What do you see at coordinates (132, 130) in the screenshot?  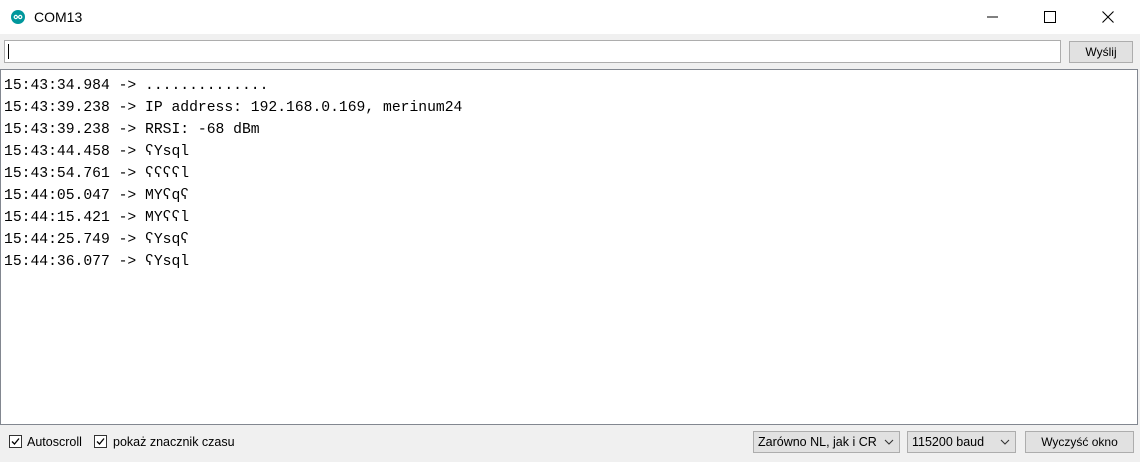 I see `output-line: 15:43:39.238 -> RRSI: -68 dBm` at bounding box center [132, 130].